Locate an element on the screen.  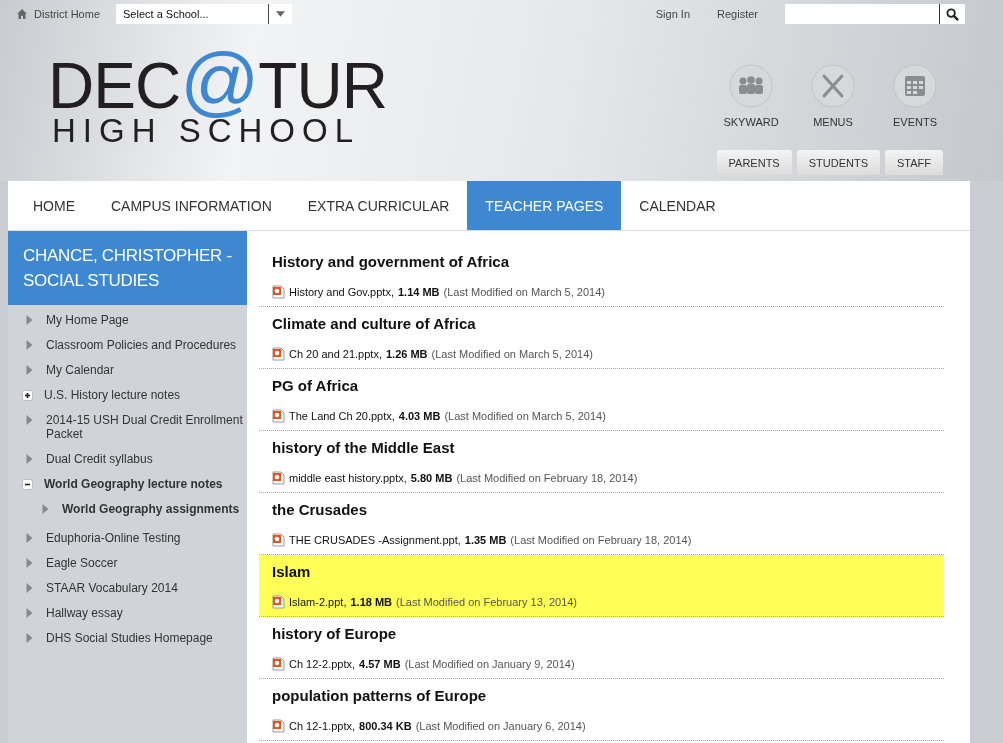
sidebar-link: U.S. History lecture notes is located at coordinates (112, 395).